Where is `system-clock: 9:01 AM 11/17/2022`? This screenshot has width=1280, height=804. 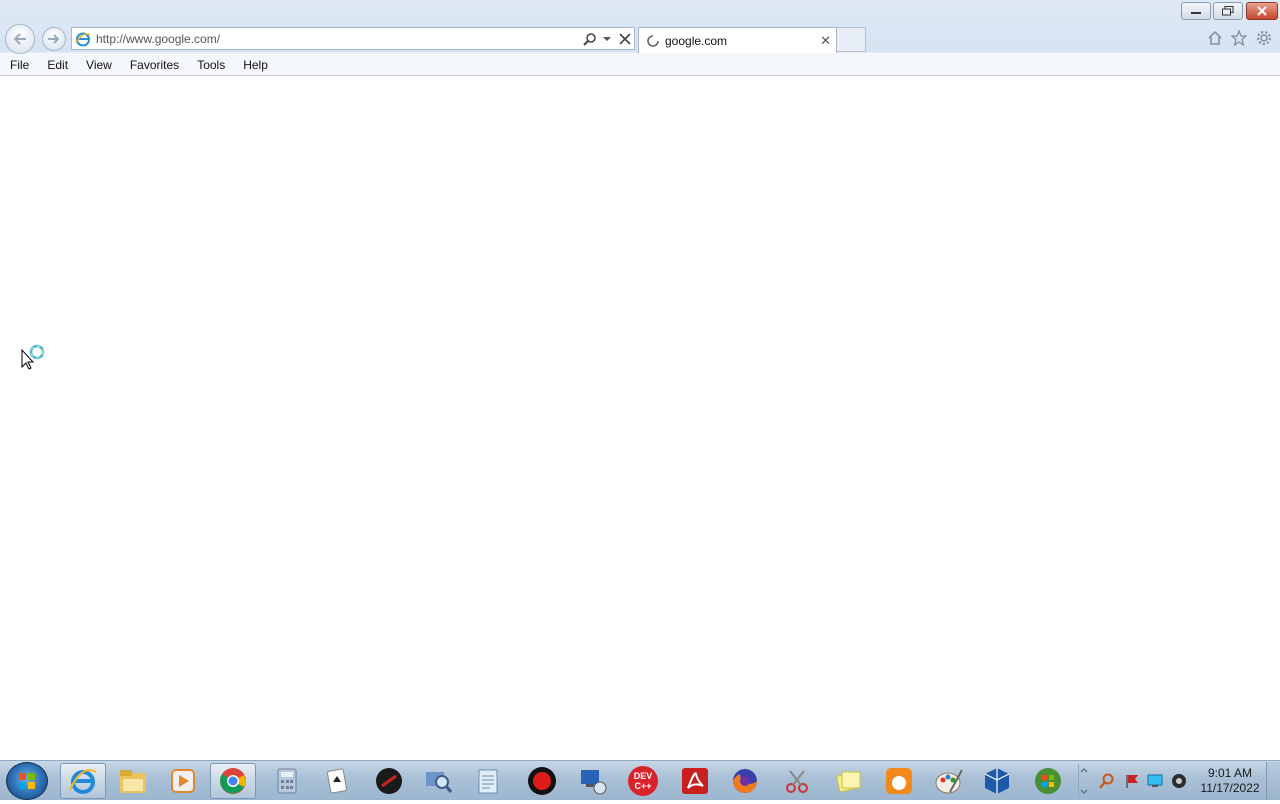 system-clock: 9:01 AM 11/17/2022 is located at coordinates (1230, 781).